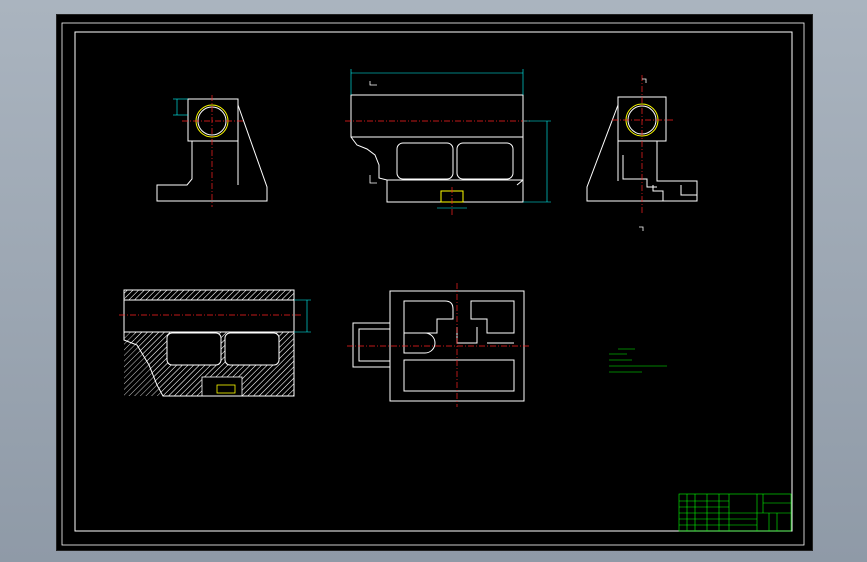 The height and width of the screenshot is (562, 867). Describe the element at coordinates (643, 154) in the screenshot. I see `right-view-section-marks` at that location.